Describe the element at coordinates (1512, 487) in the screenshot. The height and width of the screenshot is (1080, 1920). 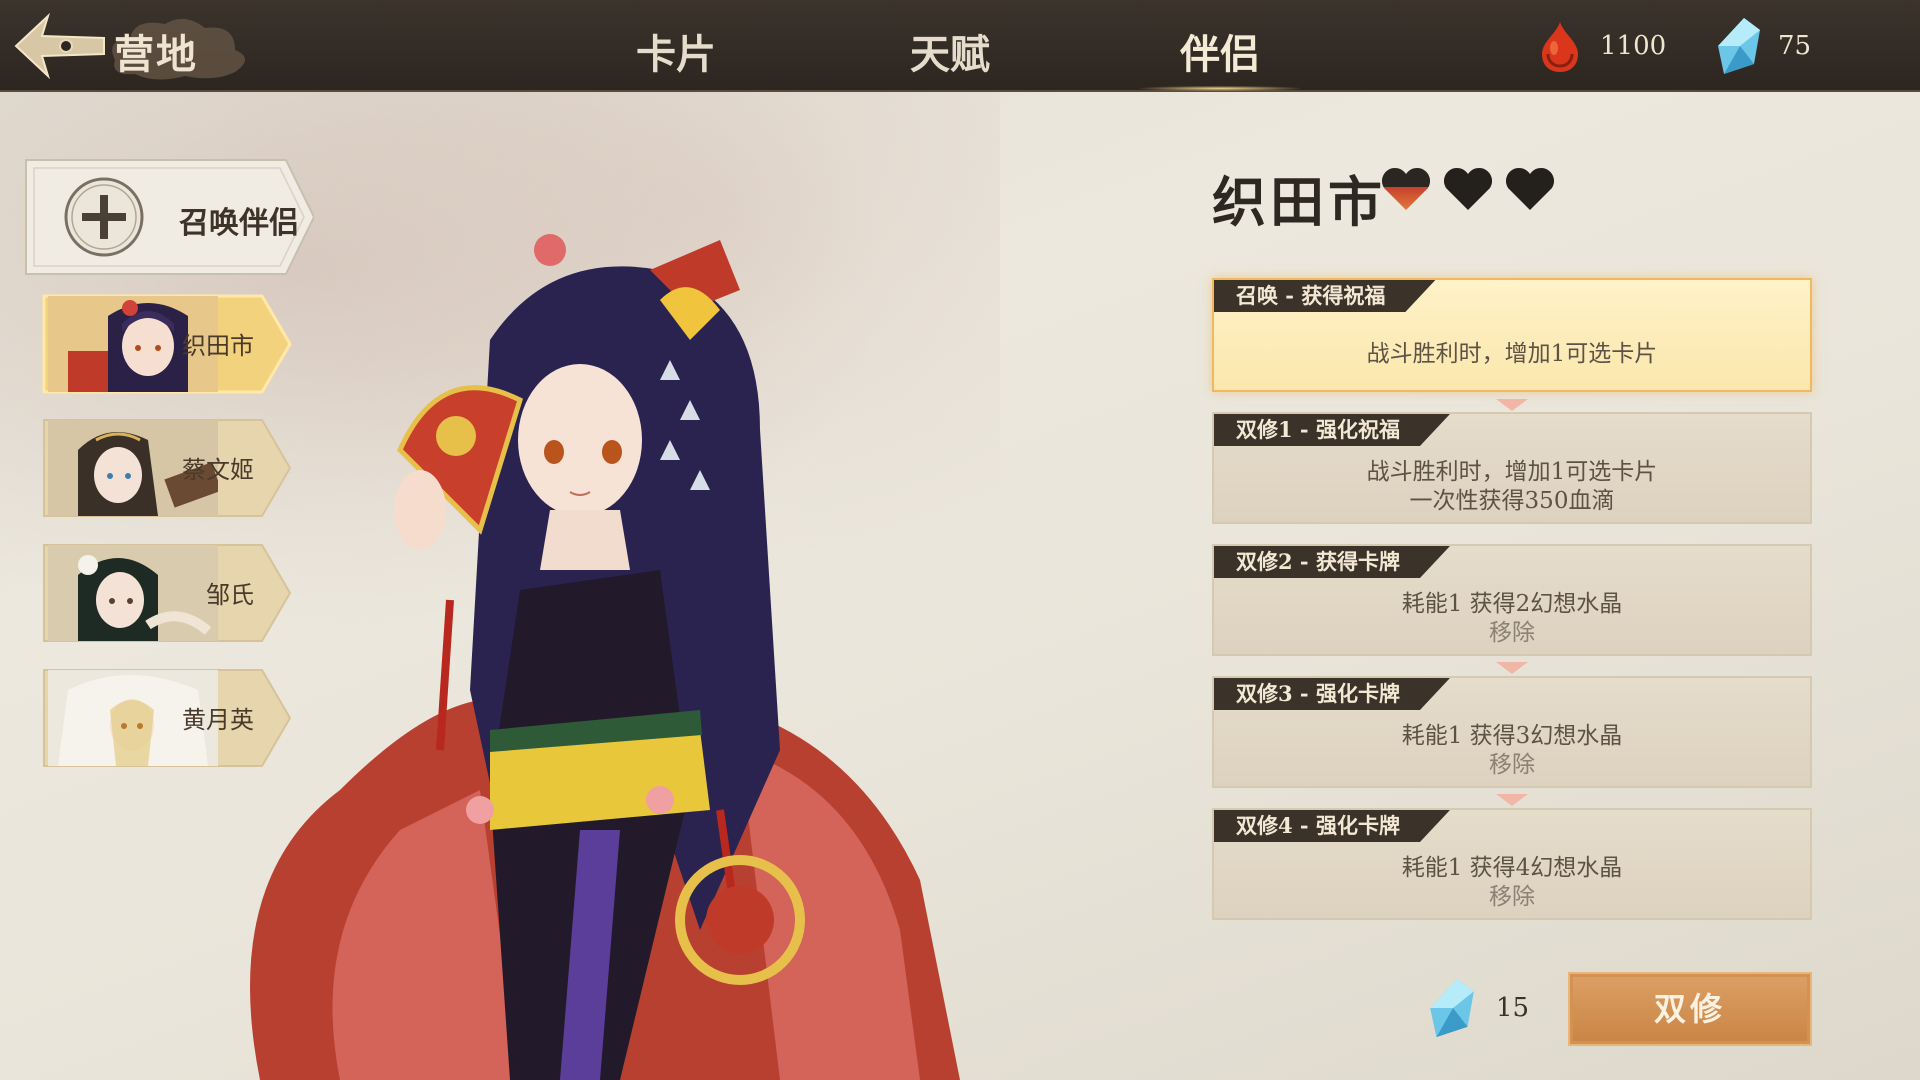
I see `card-description: 战斗胜利时，增加1可选卡片 一次性获得350血滴` at that location.